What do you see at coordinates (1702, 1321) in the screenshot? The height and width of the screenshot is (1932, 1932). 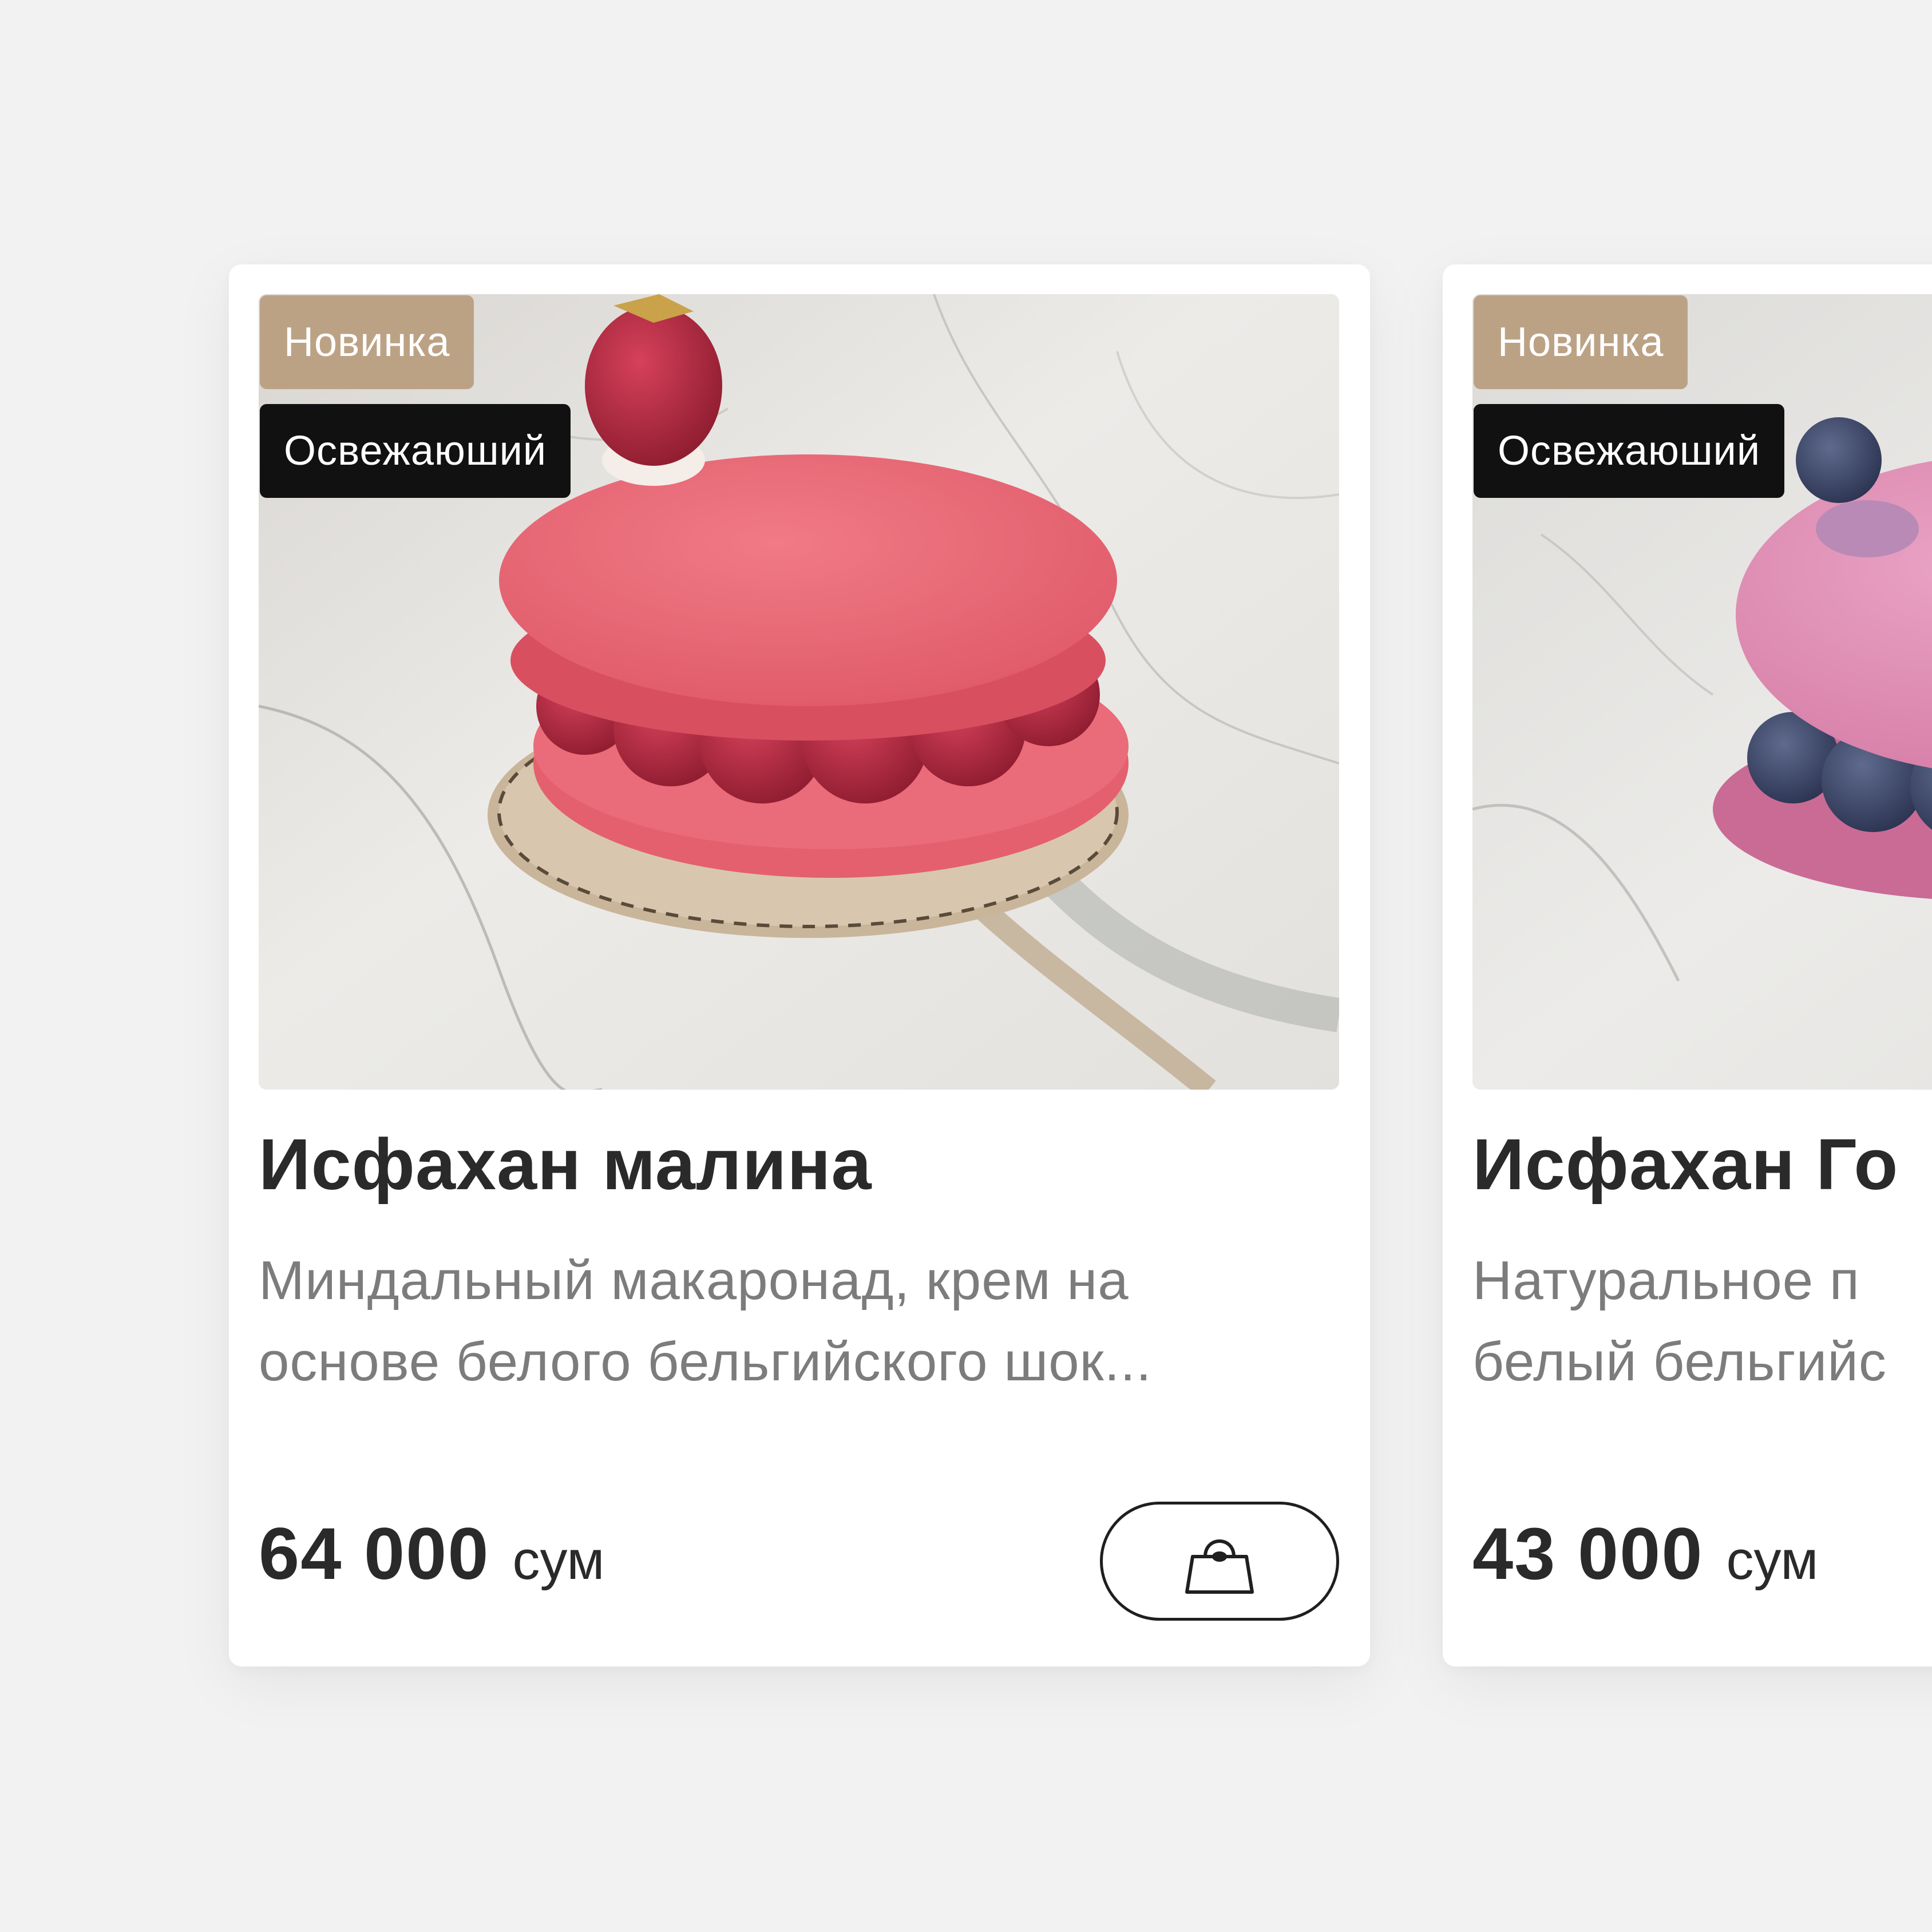 I see `product-description: Натуральное п белый бельгийс` at bounding box center [1702, 1321].